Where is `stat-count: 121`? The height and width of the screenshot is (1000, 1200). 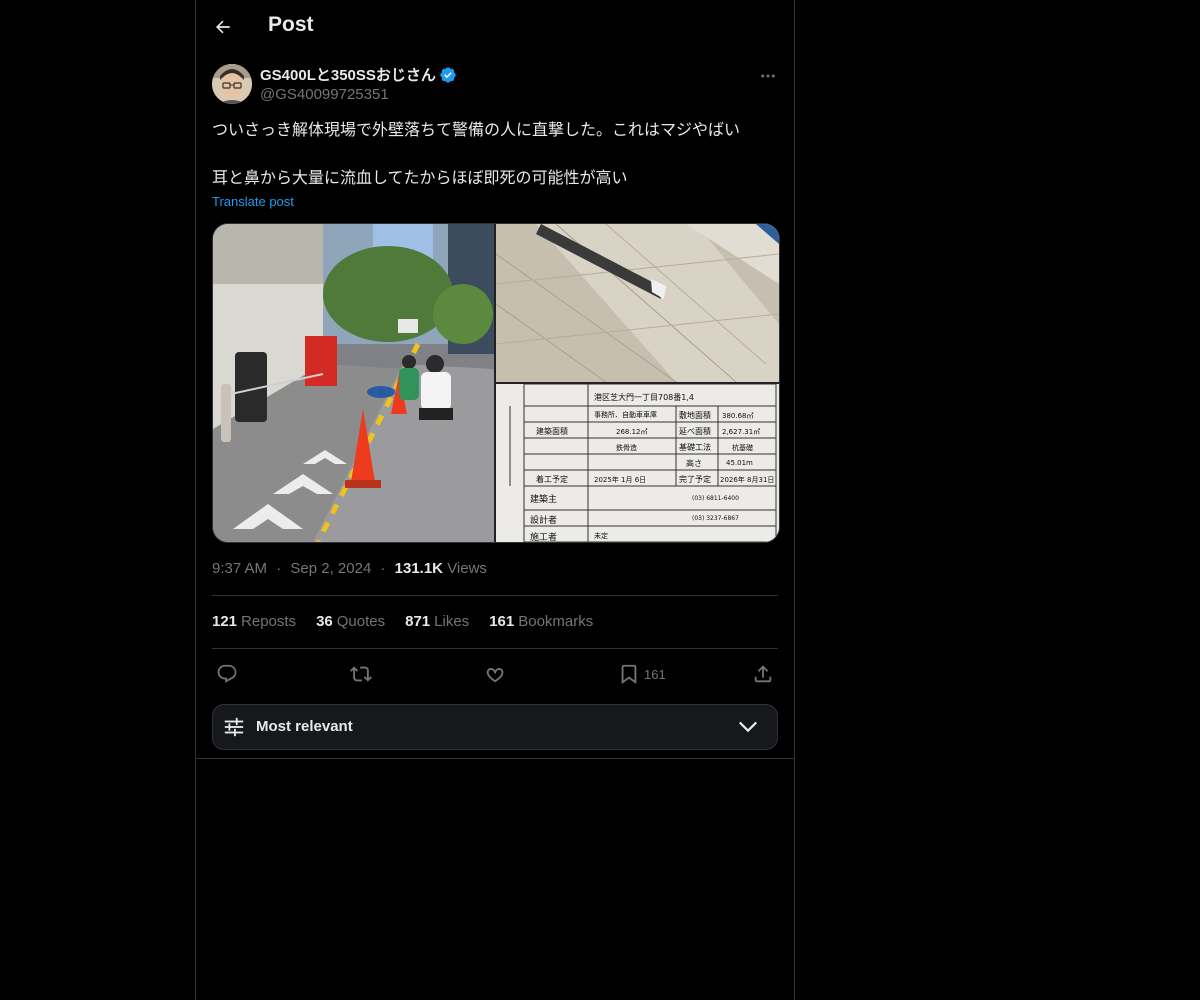
stat-count: 121 is located at coordinates (225, 621).